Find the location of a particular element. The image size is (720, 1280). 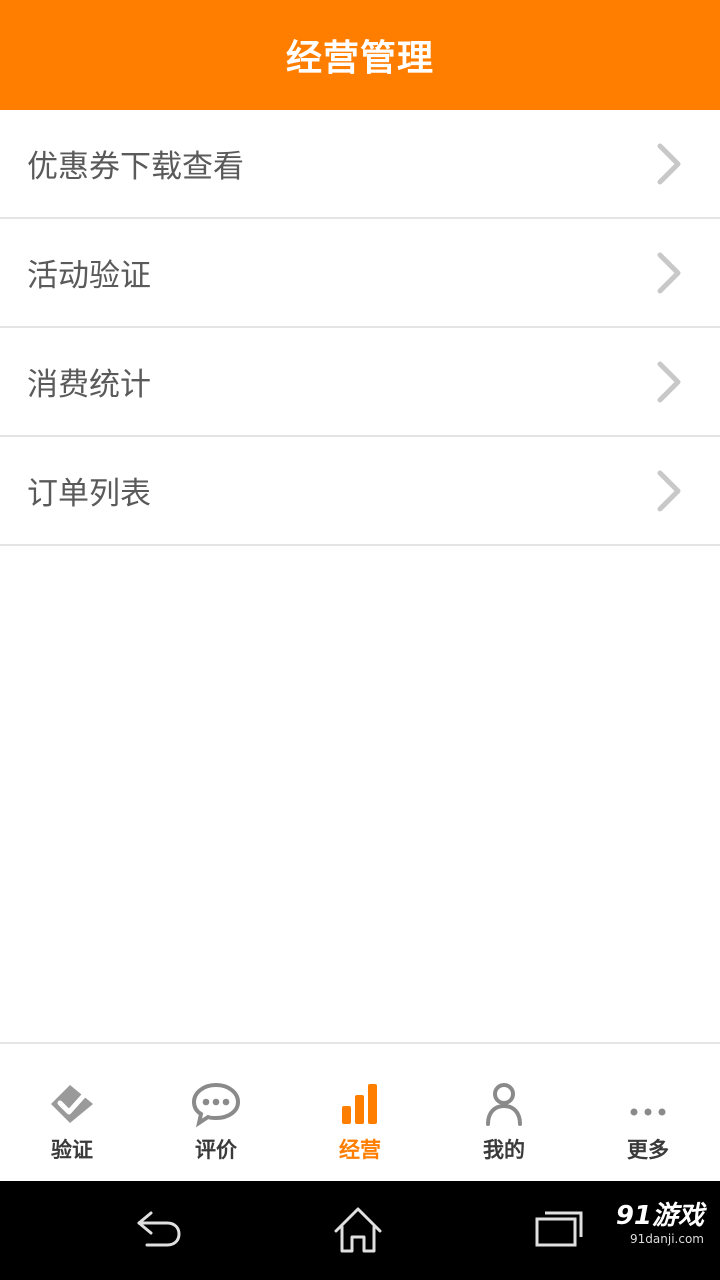

bottom-tab-bar: 验证 评价 经营 我的 更多 is located at coordinates (360, 1111).